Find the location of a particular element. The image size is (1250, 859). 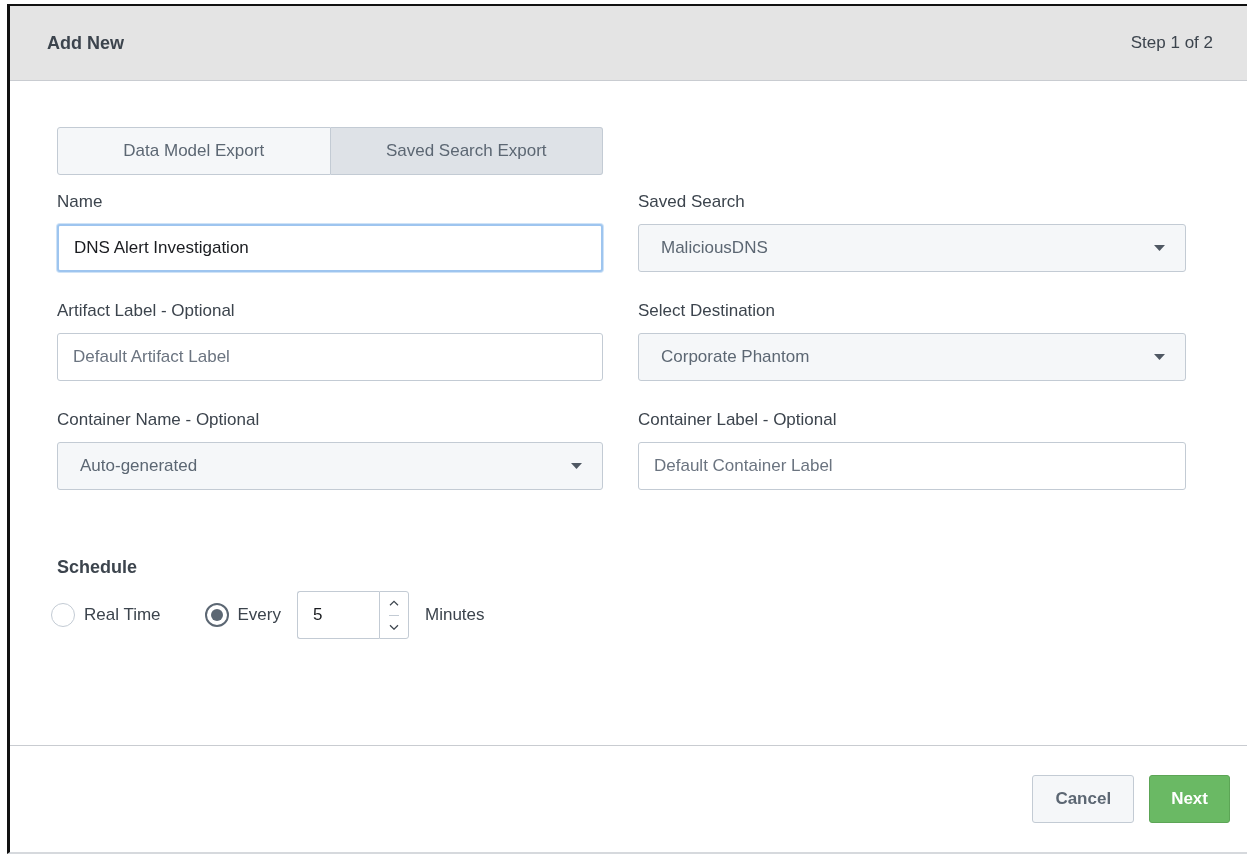

dropdown-field: Corporate Phantom is located at coordinates (912, 357).